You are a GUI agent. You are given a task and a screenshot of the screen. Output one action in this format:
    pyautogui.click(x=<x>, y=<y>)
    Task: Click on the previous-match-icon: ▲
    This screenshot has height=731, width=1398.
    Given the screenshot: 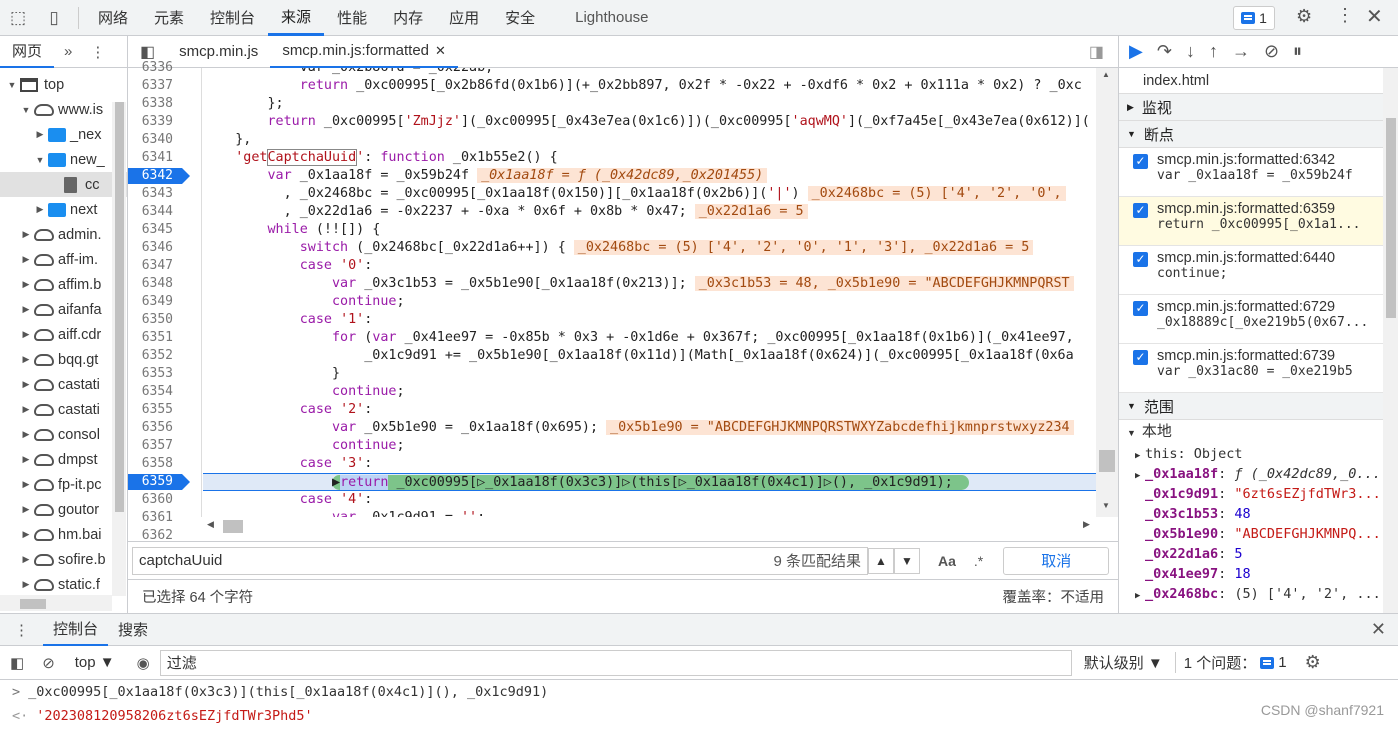 What is the action you would take?
    pyautogui.click(x=881, y=560)
    